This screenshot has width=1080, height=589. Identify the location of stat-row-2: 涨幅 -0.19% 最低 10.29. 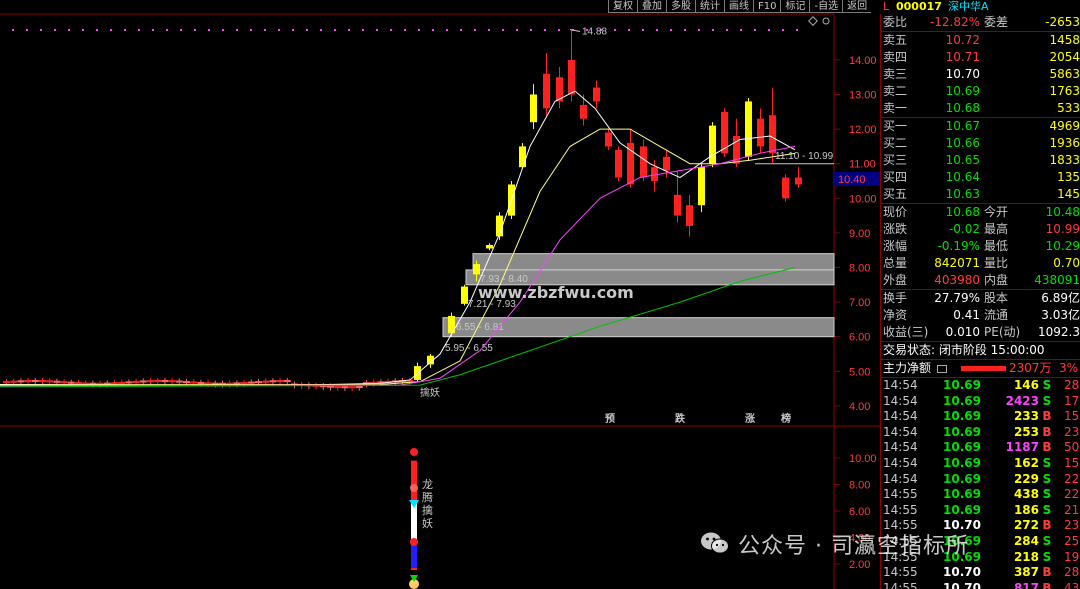
(980, 246).